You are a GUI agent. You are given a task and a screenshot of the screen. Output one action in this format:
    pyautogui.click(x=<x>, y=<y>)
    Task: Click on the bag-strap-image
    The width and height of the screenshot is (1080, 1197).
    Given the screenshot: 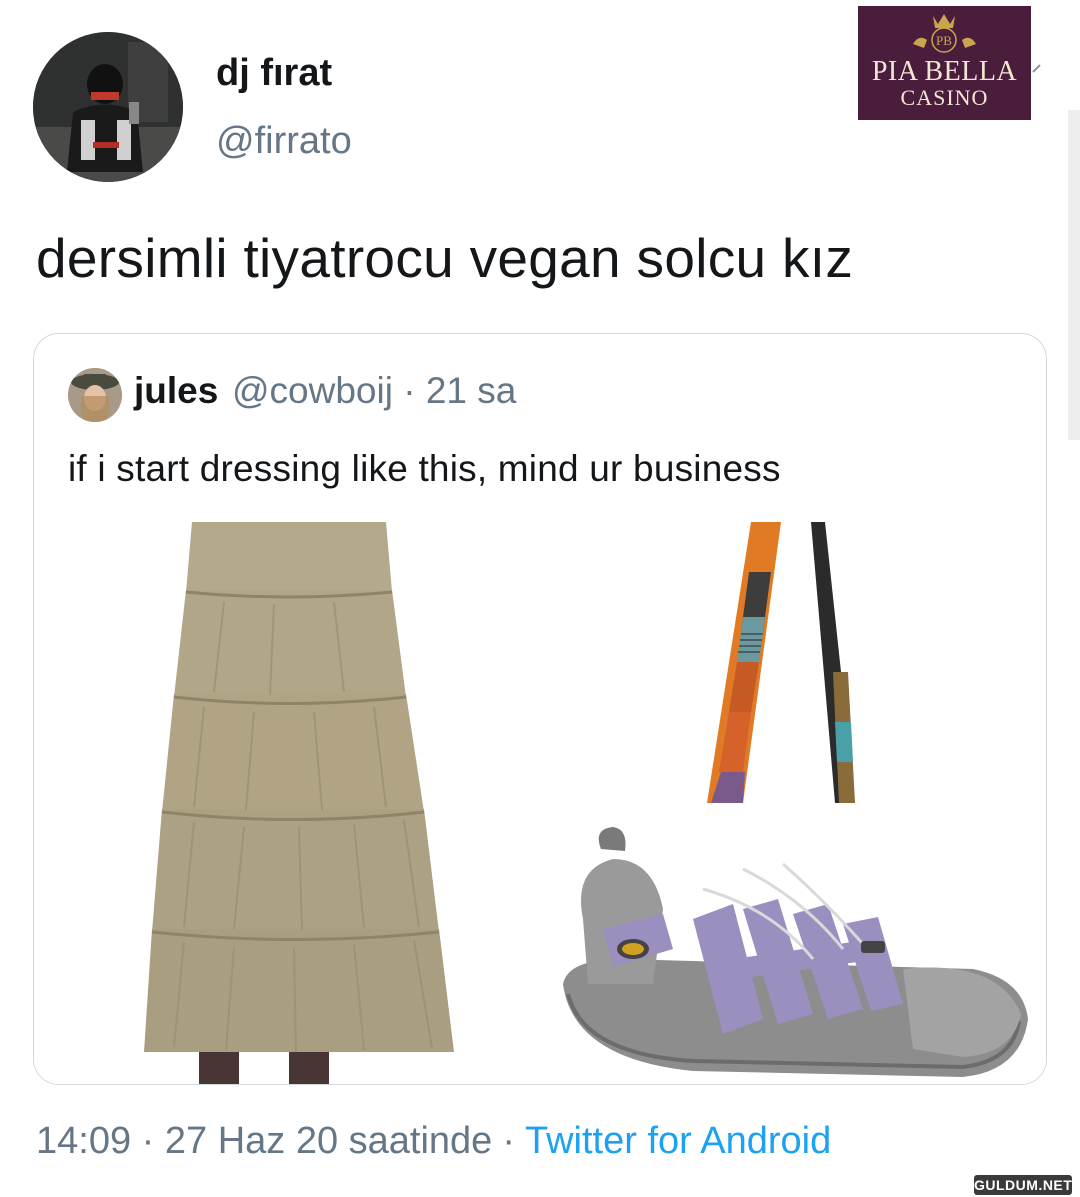 What is the action you would take?
    pyautogui.click(x=794, y=662)
    